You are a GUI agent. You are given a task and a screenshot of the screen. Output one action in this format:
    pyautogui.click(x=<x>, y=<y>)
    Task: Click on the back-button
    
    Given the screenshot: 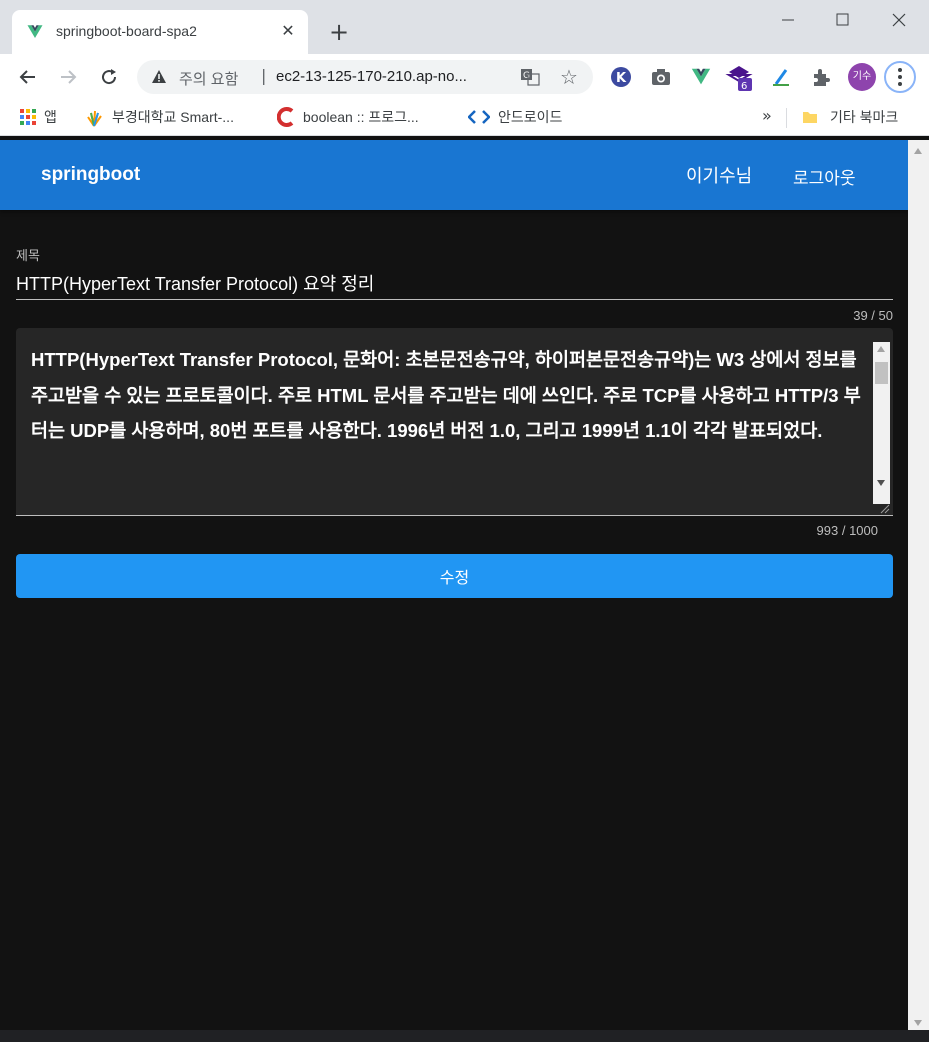 What is the action you would take?
    pyautogui.click(x=28, y=77)
    